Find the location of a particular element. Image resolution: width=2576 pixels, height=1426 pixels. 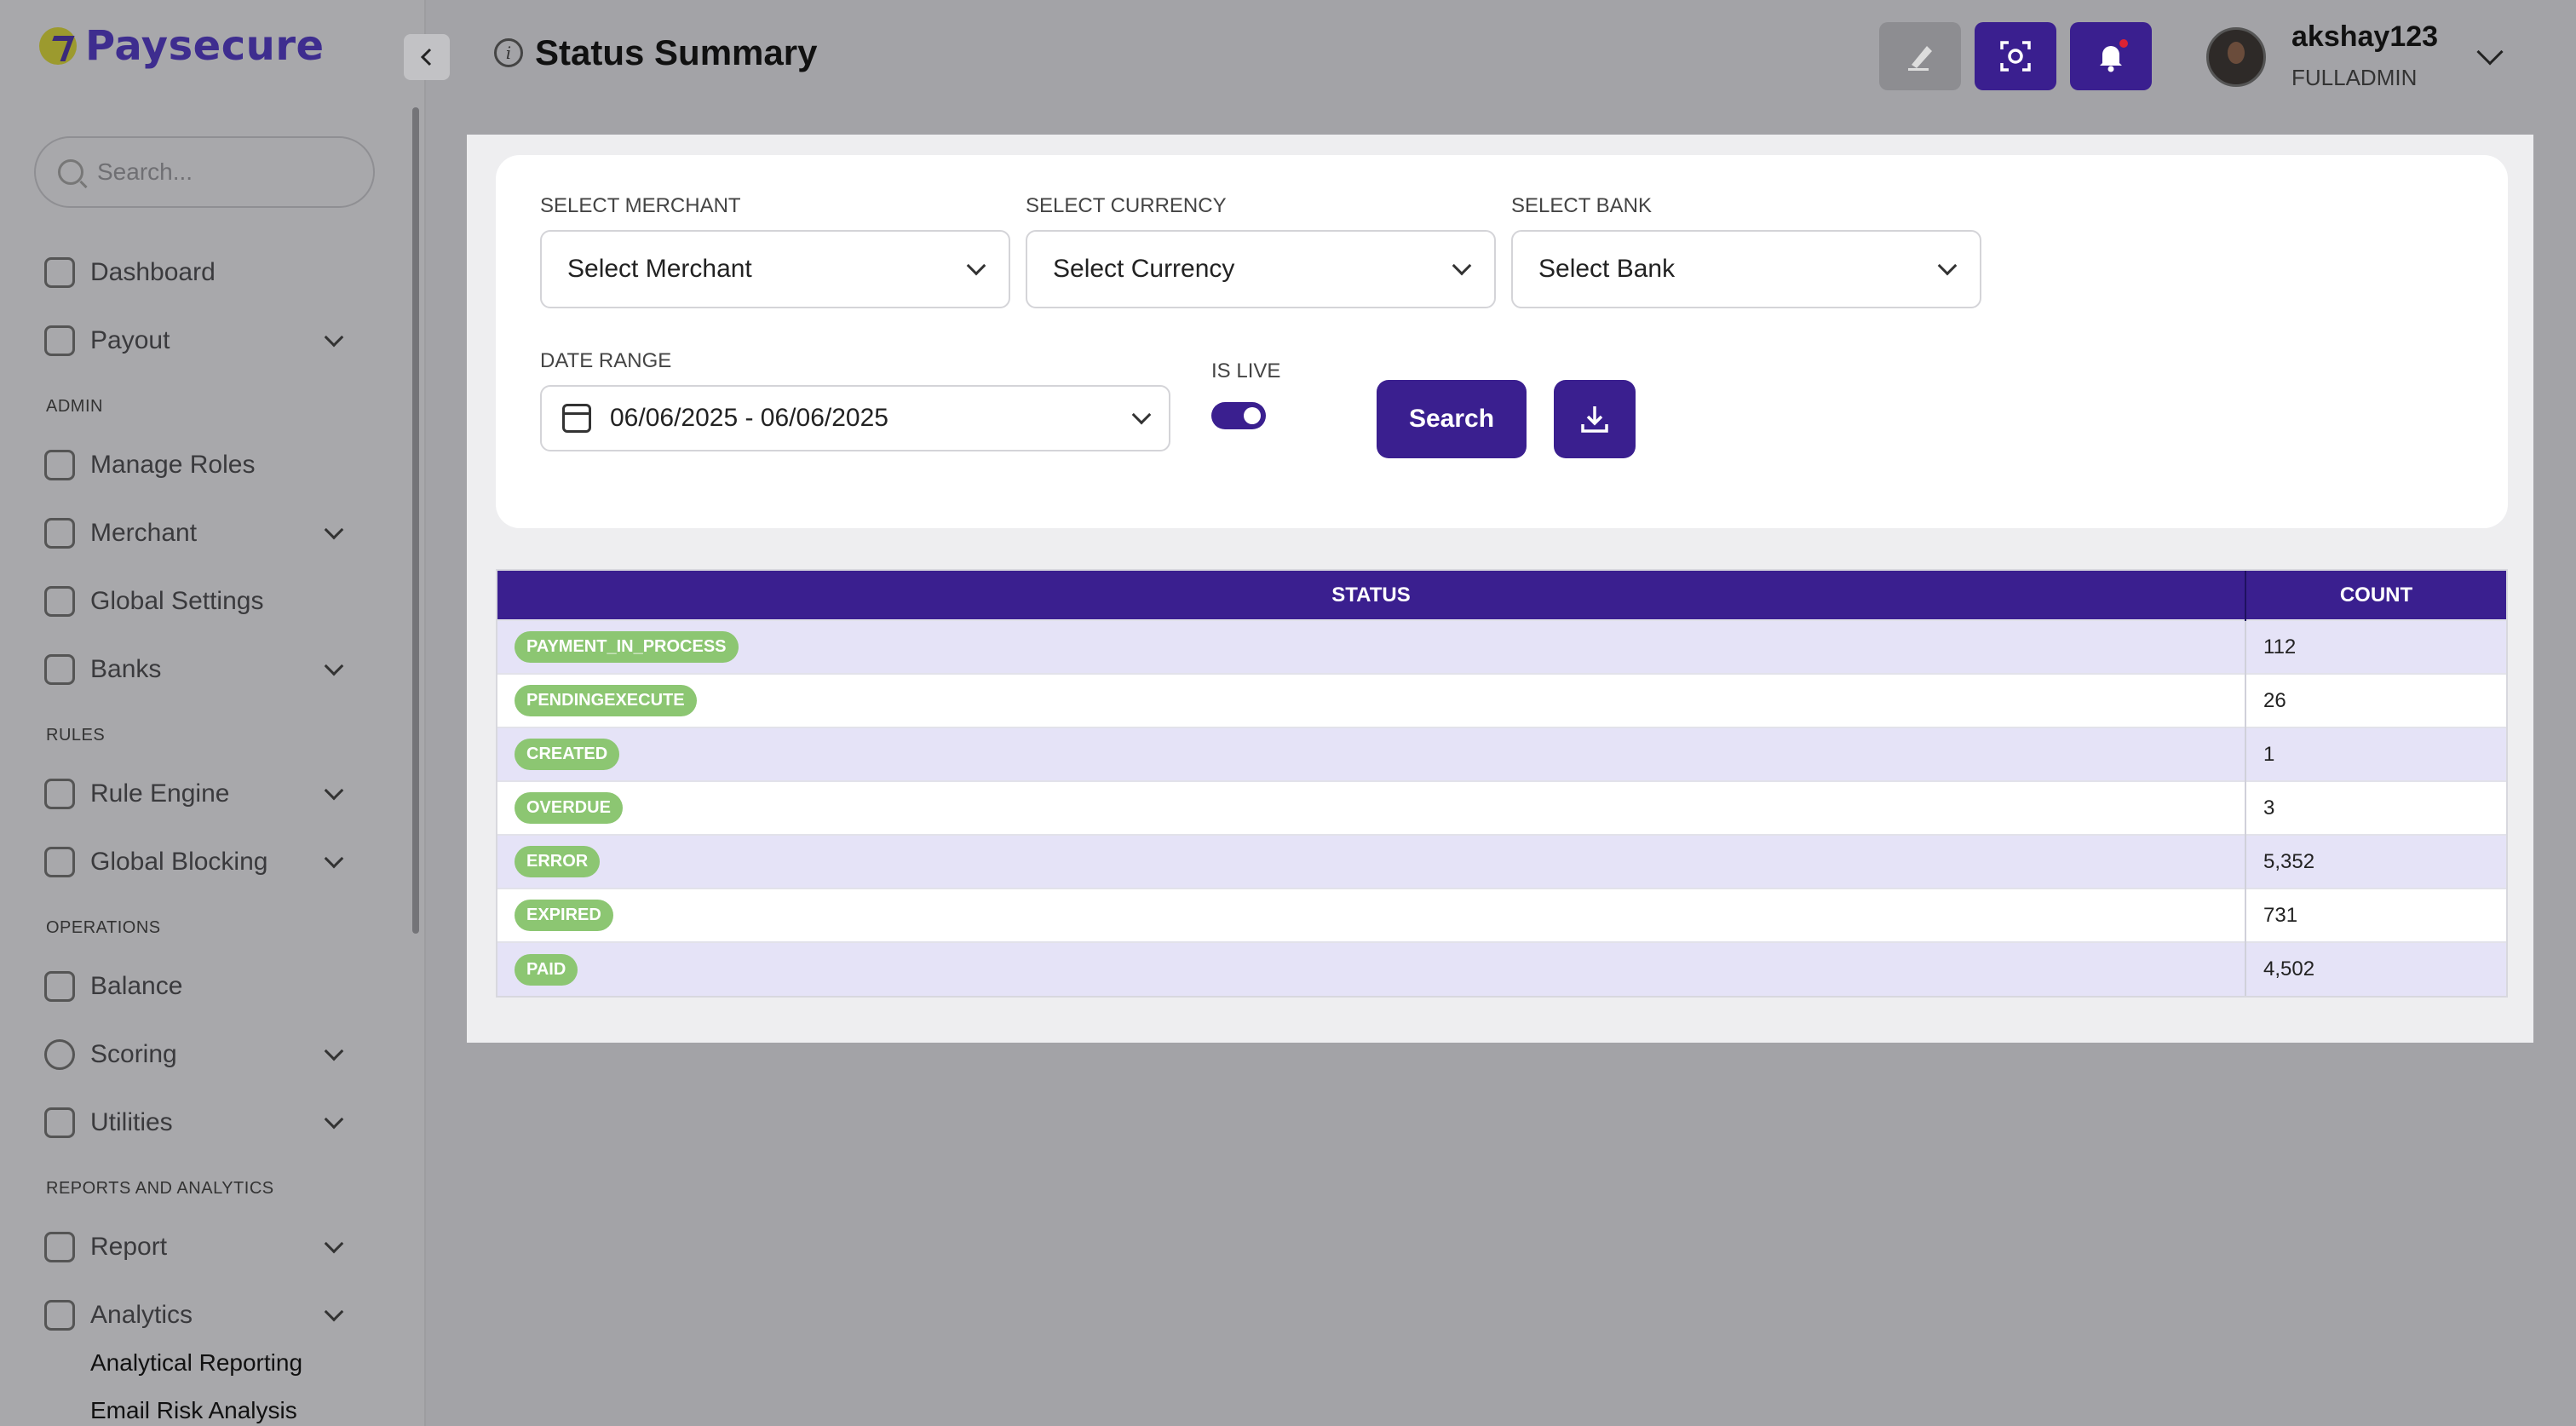

sidebar-item-analytics: Analytics is located at coordinates (197, 1315).